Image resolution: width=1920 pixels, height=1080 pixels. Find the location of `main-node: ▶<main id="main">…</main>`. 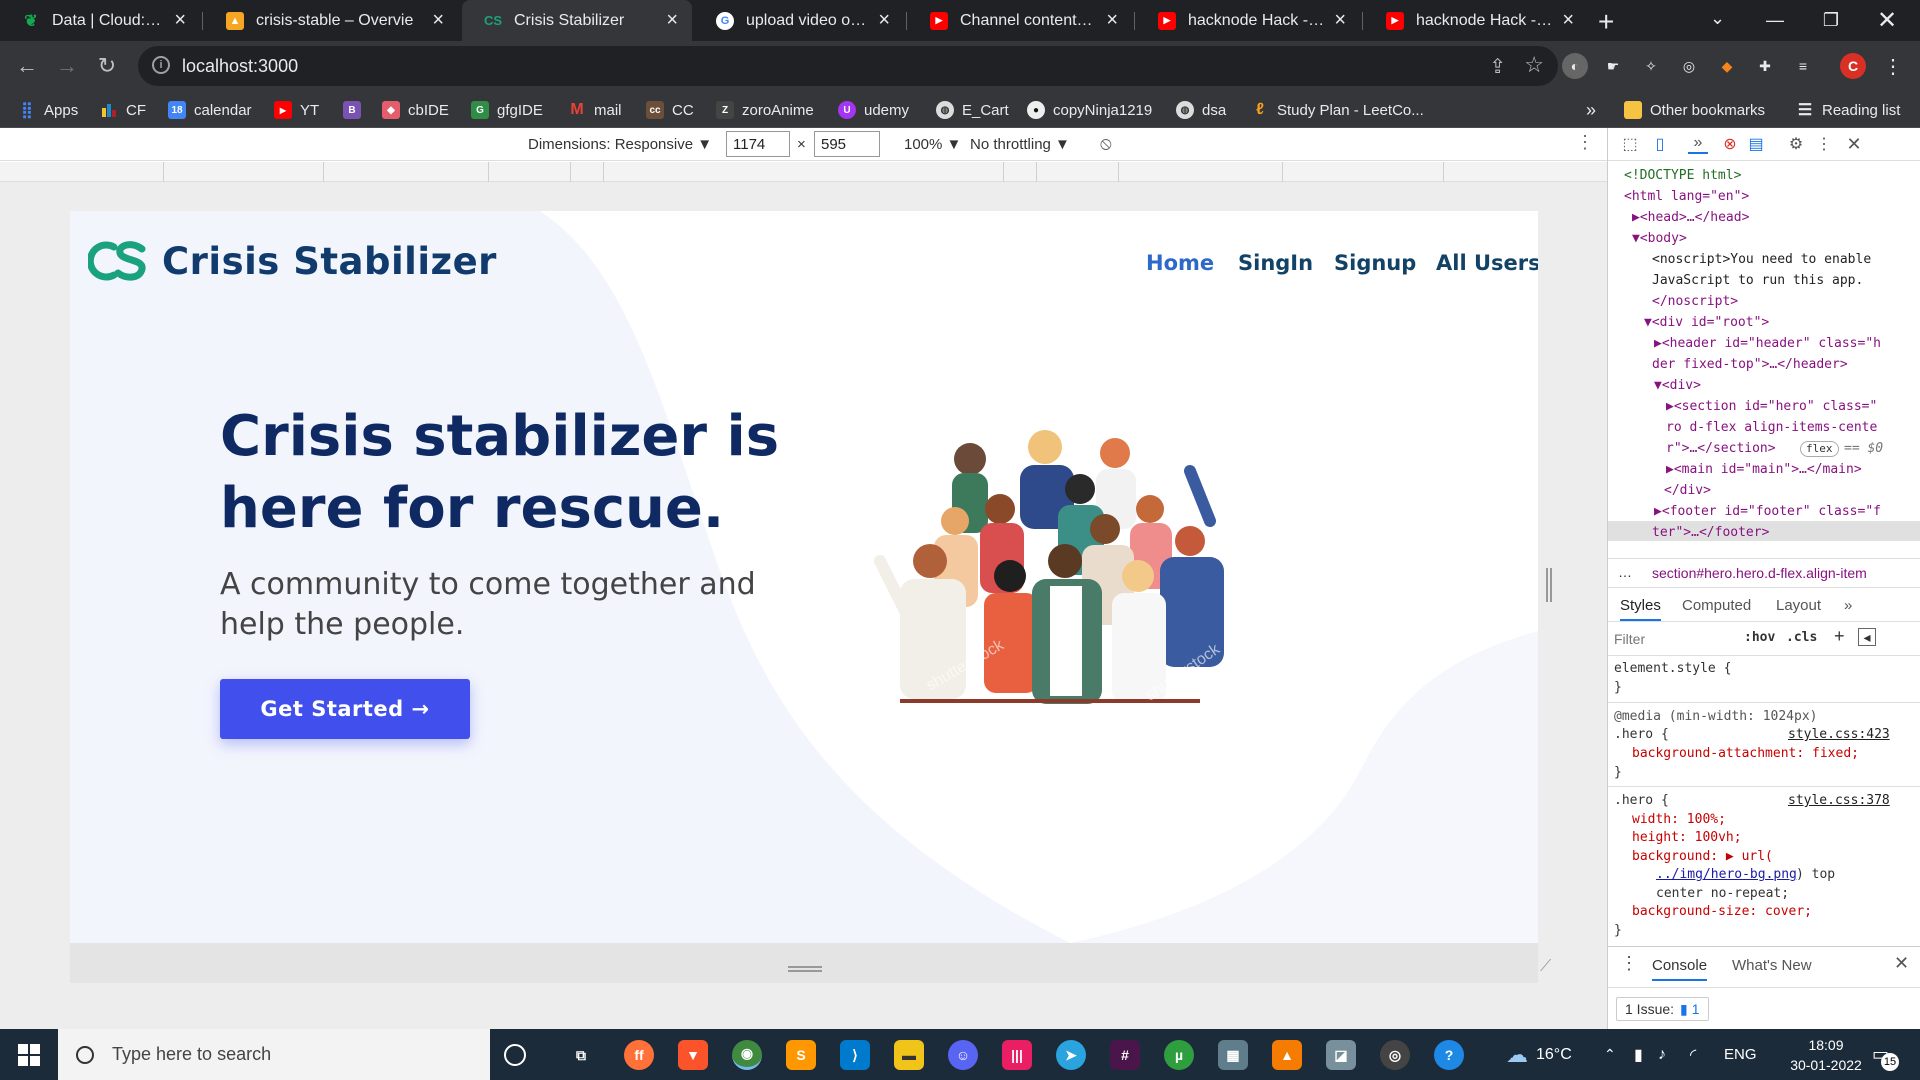

main-node: ▶<main id="main">…</main> is located at coordinates (1764, 469).